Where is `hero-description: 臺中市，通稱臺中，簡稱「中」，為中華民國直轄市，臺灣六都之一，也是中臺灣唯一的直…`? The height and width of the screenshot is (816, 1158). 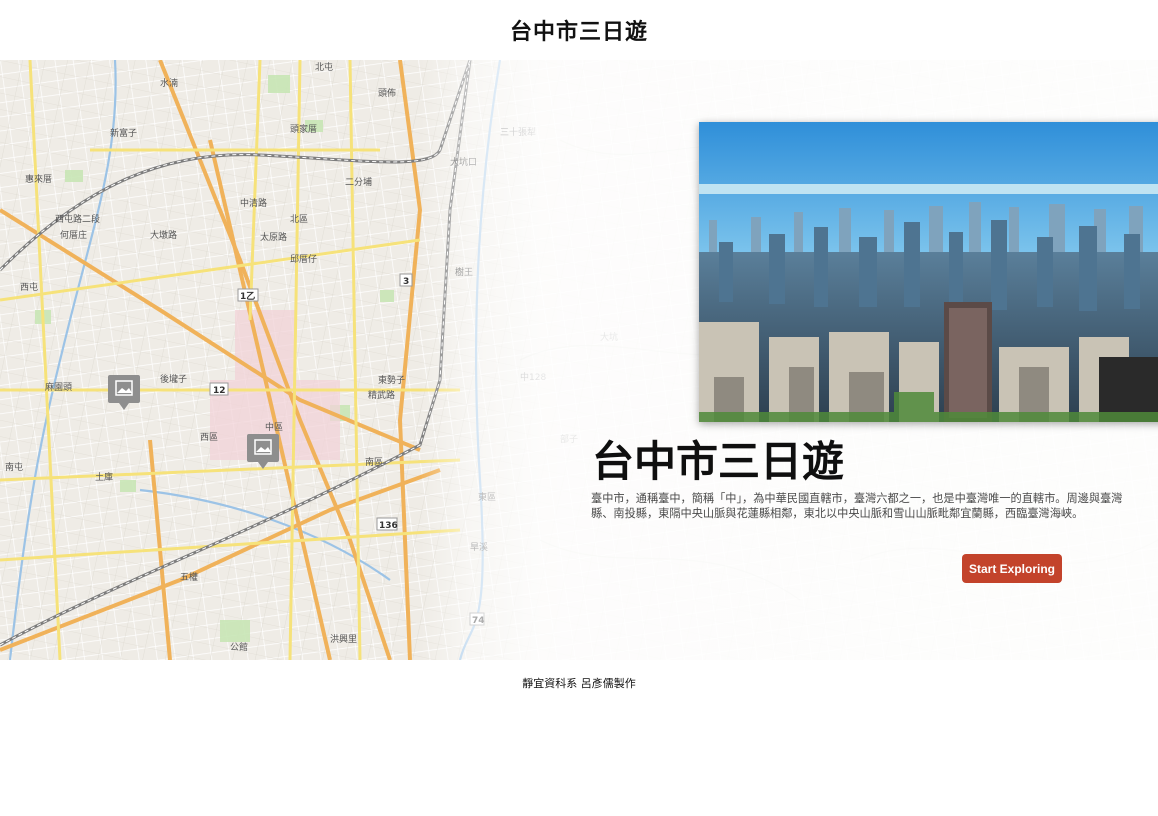
hero-description: 臺中市，通稱臺中，簡稱「中」，為中華民國直轄市，臺灣六都之一，也是中臺灣唯一的直… is located at coordinates (874, 506).